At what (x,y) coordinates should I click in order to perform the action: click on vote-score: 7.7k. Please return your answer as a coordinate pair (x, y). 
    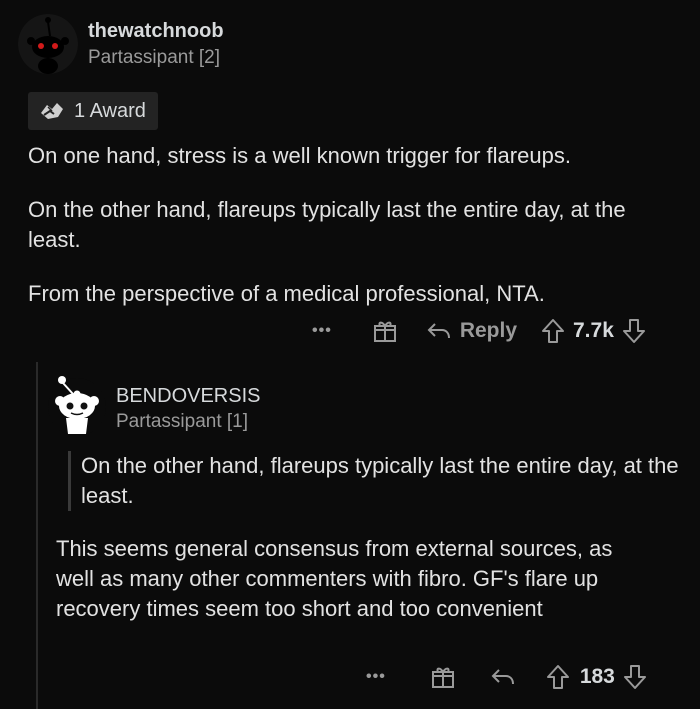
    Looking at the image, I should click on (593, 330).